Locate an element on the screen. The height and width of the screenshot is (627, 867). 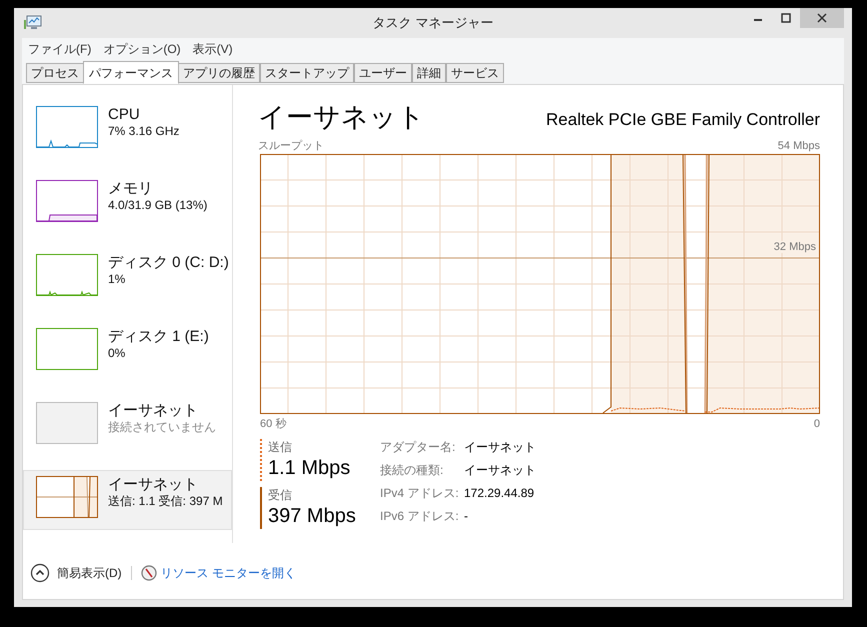
tab: スタートアップ is located at coordinates (307, 73).